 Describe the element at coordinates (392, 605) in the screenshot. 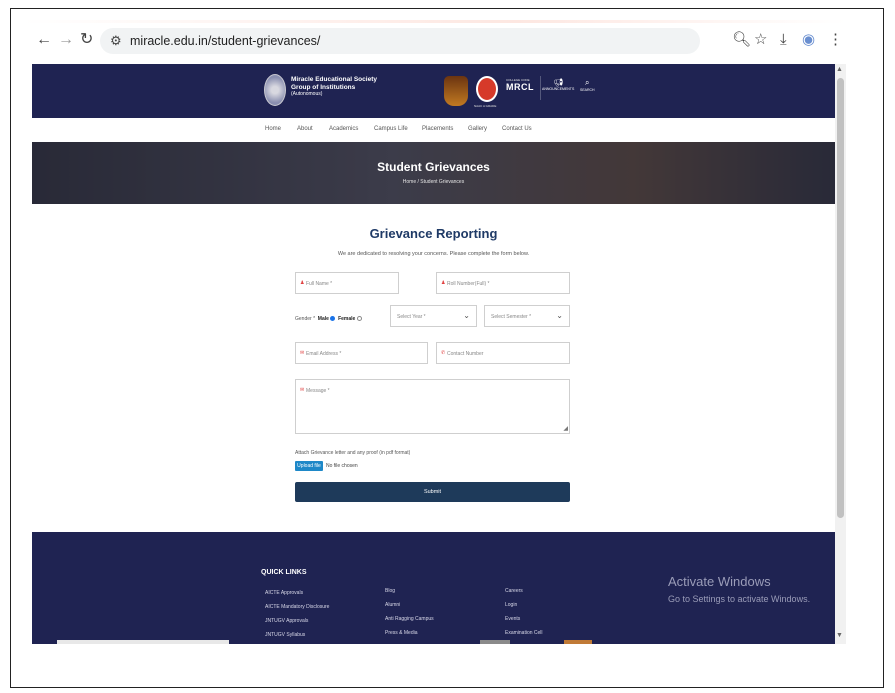

I see `footer-link: Alumni` at that location.